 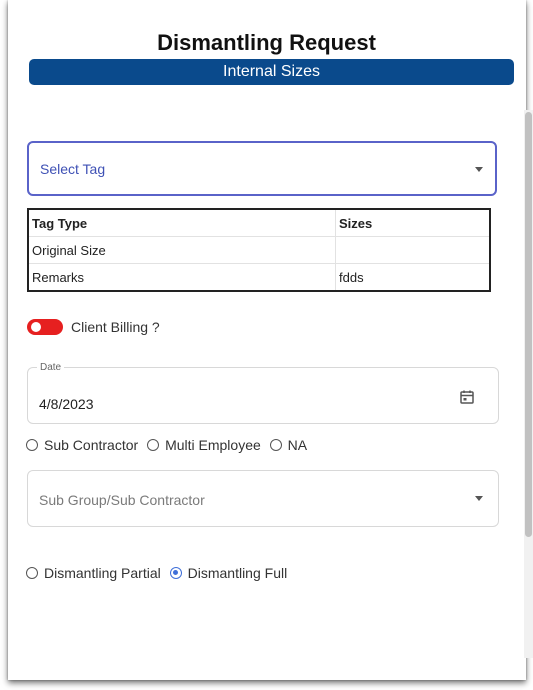 I want to click on table-cell: fdds, so click(x=413, y=277).